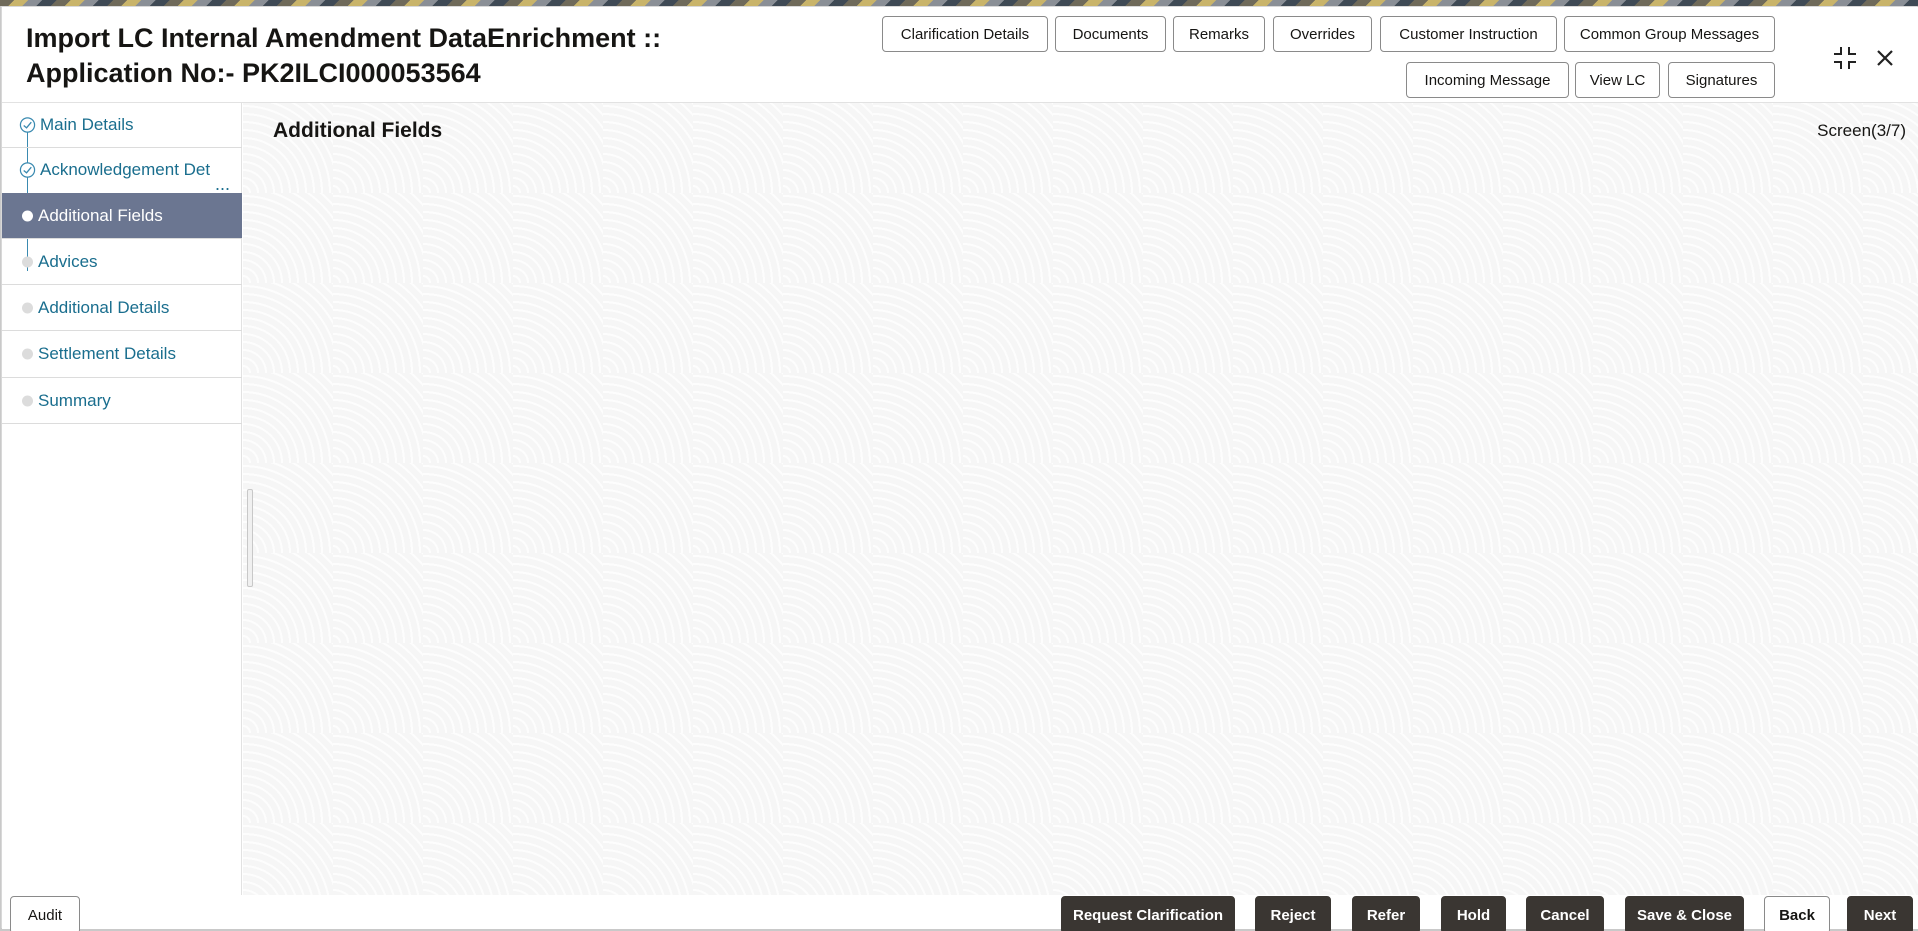 The image size is (1918, 931). Describe the element at coordinates (358, 130) in the screenshot. I see `section-title: Additional Fields` at that location.